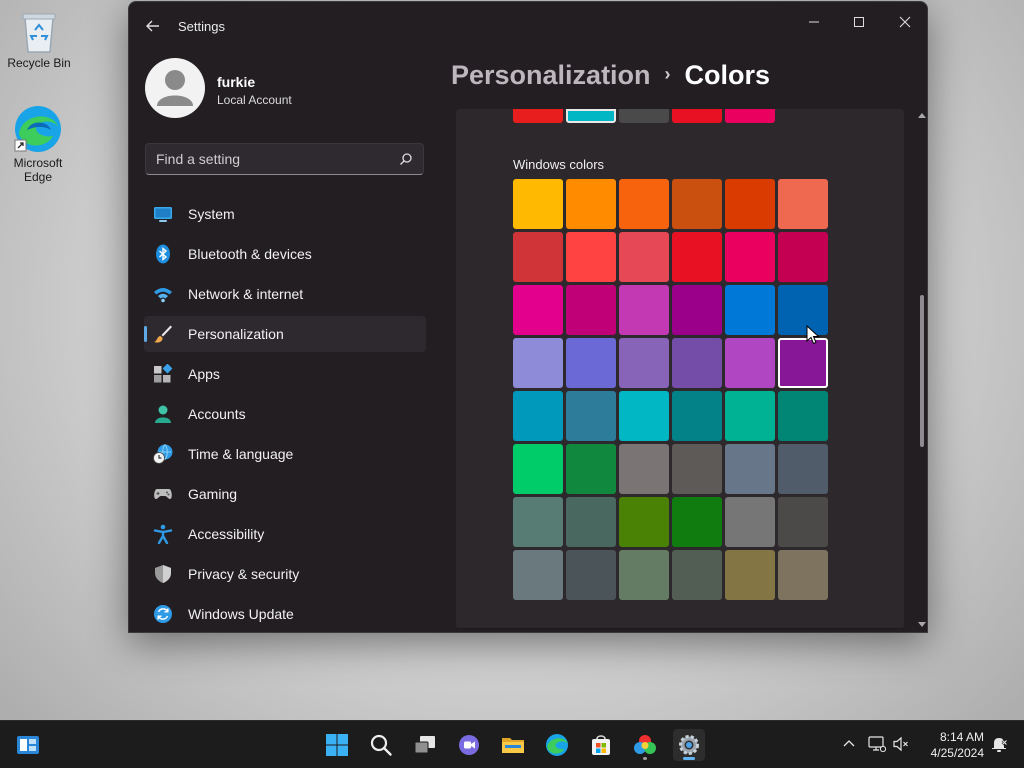  Describe the element at coordinates (285, 614) in the screenshot. I see `sidebar-item-windows-update: Windows Update` at that location.